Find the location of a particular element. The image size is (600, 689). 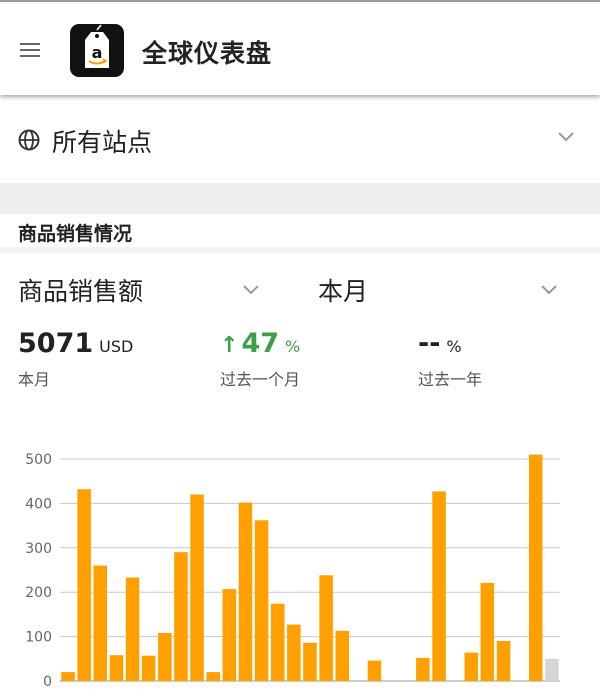

metric-dropdown-label: 商品销售额 is located at coordinates (81, 291).